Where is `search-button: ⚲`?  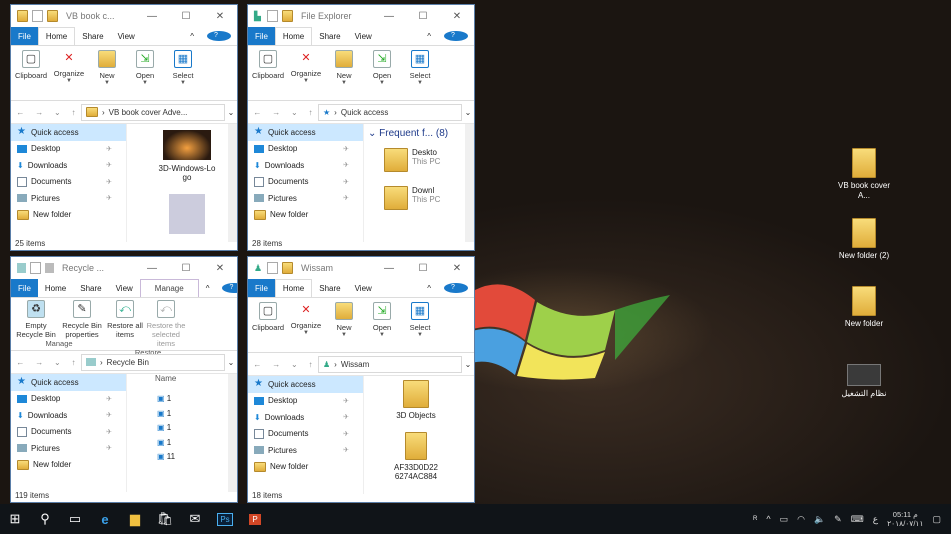 search-button: ⚲ is located at coordinates (45, 519).